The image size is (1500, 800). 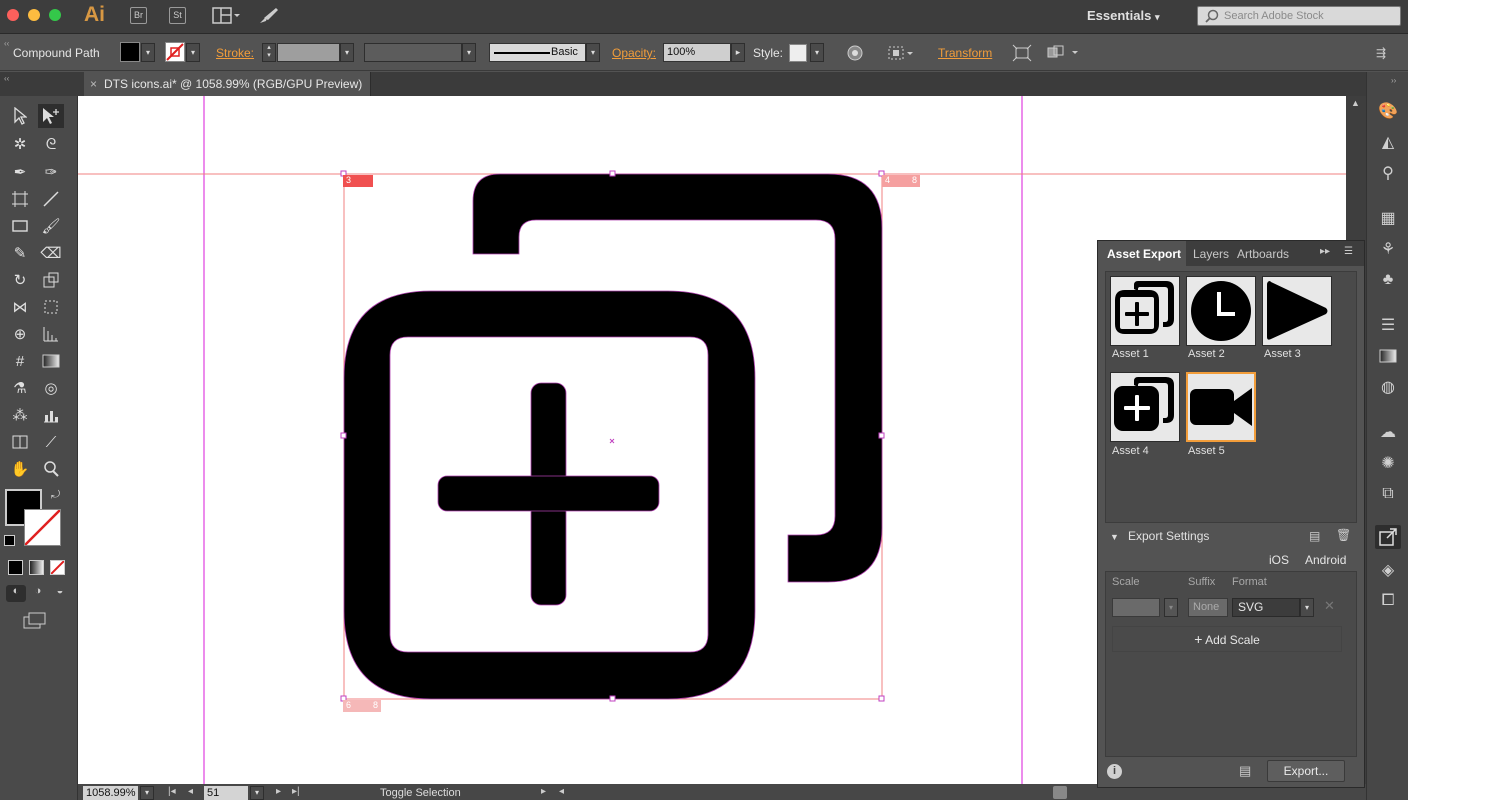 I want to click on collapse-panel-icon: ‹‹, so click(x=6, y=43).